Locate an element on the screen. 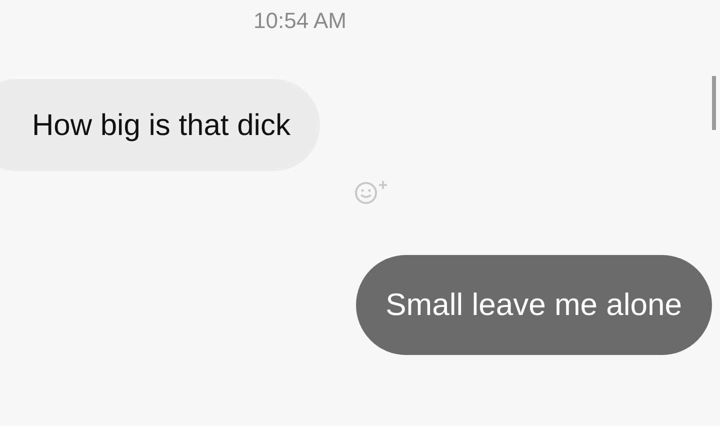  message-bubble: How big is that dick is located at coordinates (160, 125).